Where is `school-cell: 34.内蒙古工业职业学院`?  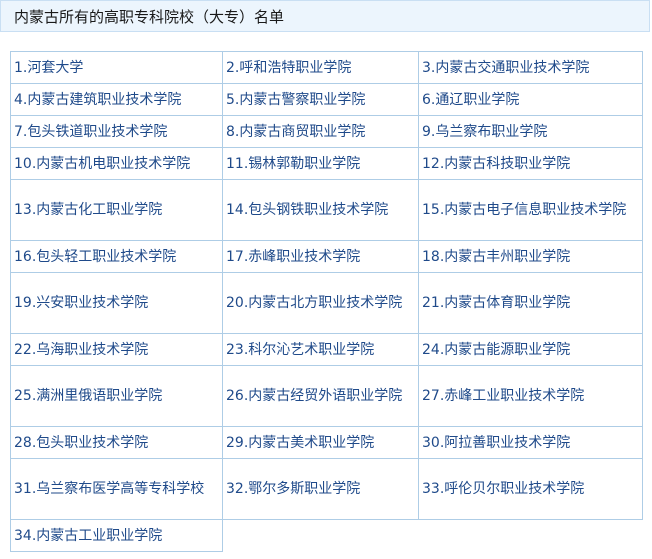 school-cell: 34.内蒙古工业职业学院 is located at coordinates (116, 535).